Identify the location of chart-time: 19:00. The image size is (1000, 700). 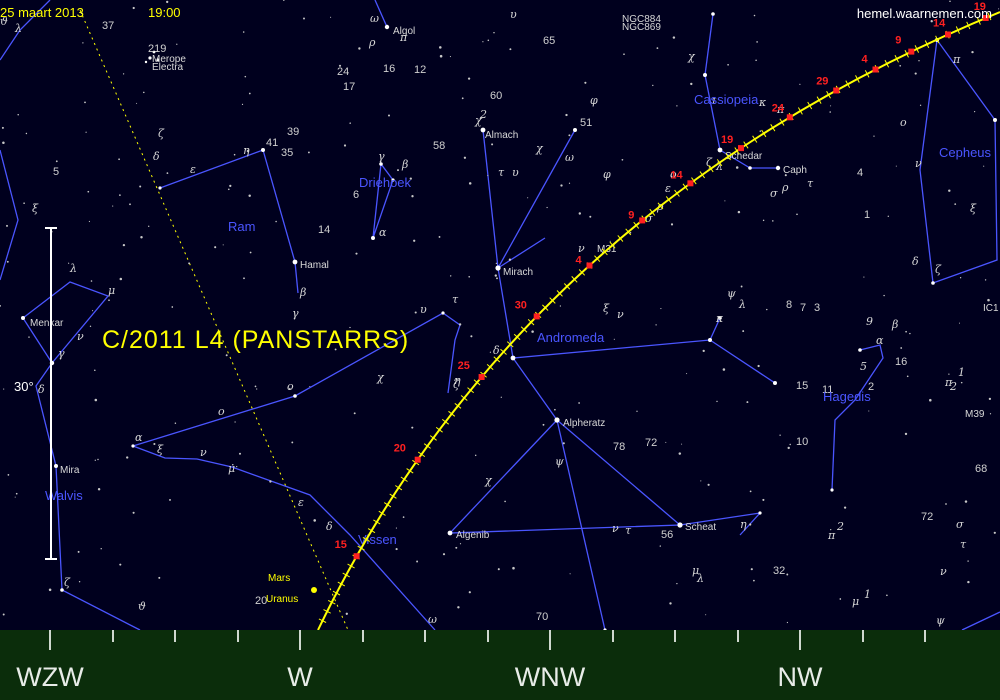
(164, 12).